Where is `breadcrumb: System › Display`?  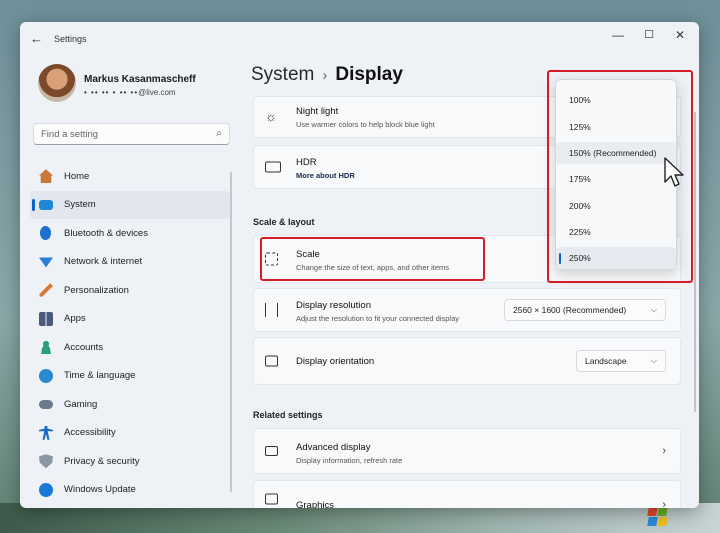 breadcrumb: System › Display is located at coordinates (327, 75).